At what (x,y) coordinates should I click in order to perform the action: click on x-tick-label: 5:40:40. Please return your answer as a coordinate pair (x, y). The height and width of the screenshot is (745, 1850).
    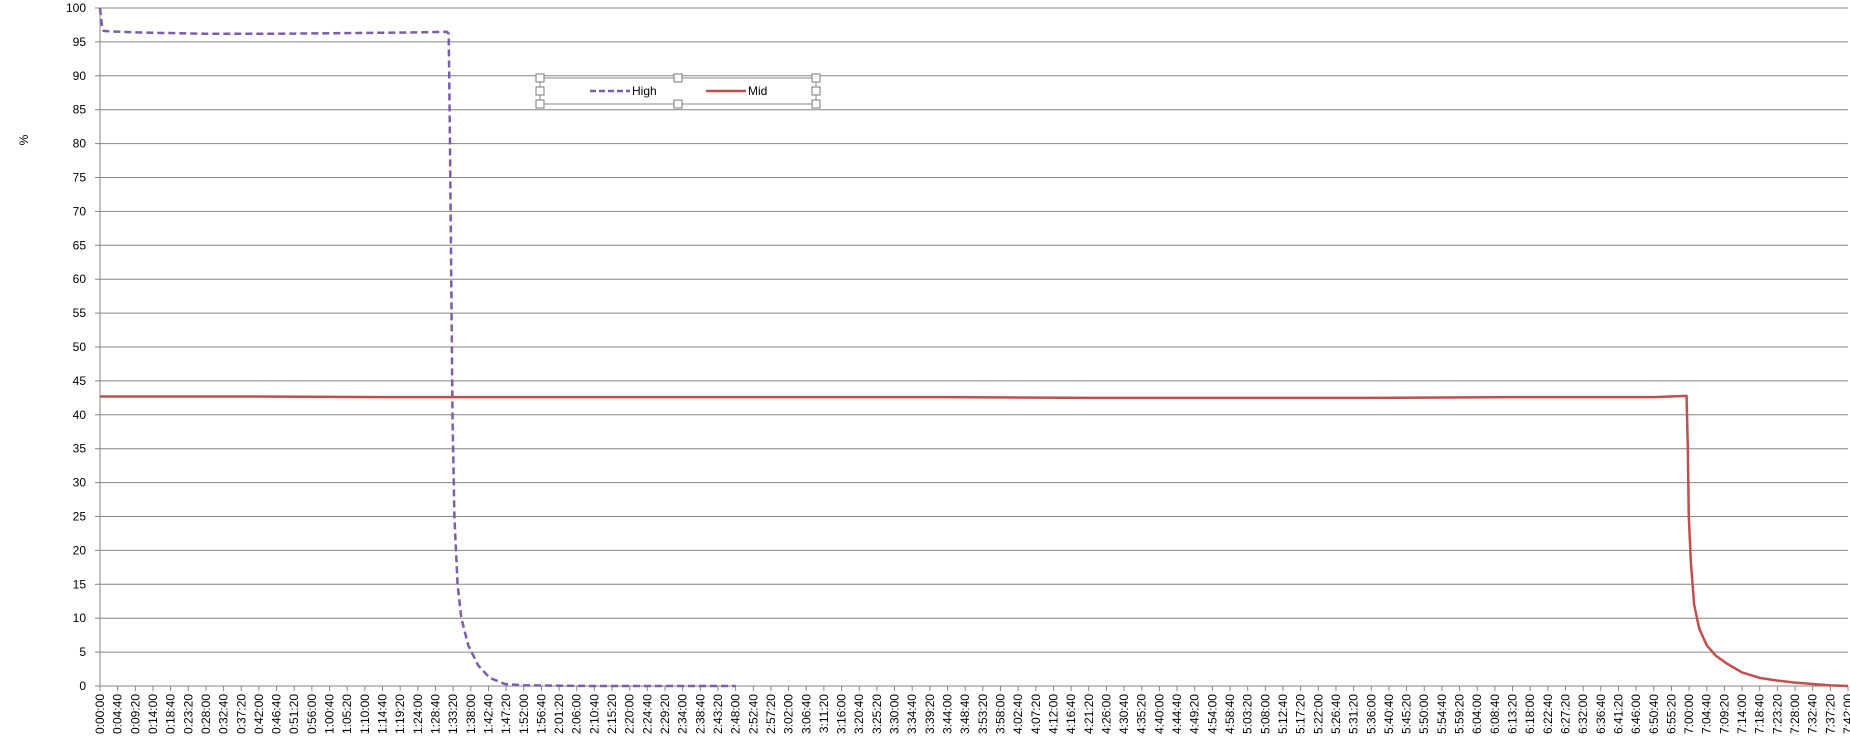
    Looking at the image, I should click on (1389, 714).